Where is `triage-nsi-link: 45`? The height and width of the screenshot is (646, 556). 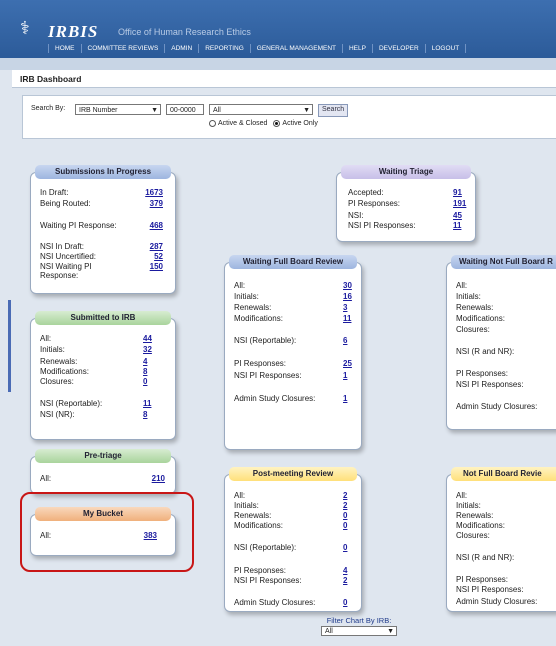
triage-nsi-link: 45 is located at coordinates (460, 215).